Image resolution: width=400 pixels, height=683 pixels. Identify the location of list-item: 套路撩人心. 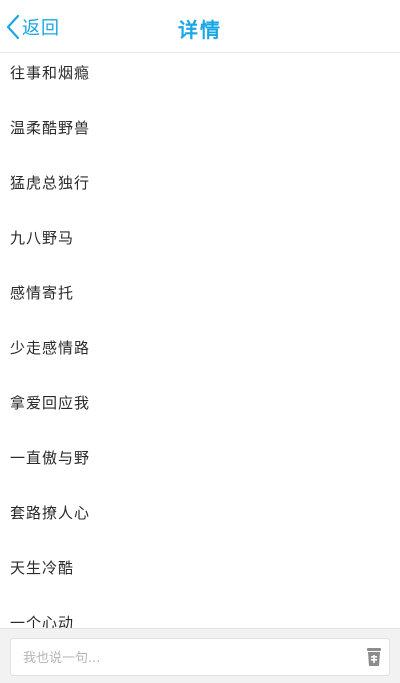
(50, 513).